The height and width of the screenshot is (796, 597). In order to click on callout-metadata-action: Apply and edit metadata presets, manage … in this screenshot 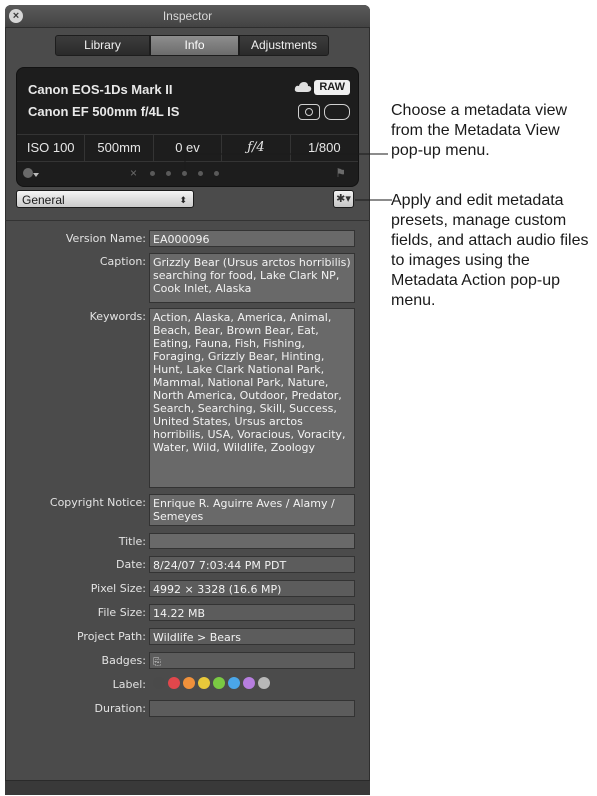, I will do `click(490, 250)`.